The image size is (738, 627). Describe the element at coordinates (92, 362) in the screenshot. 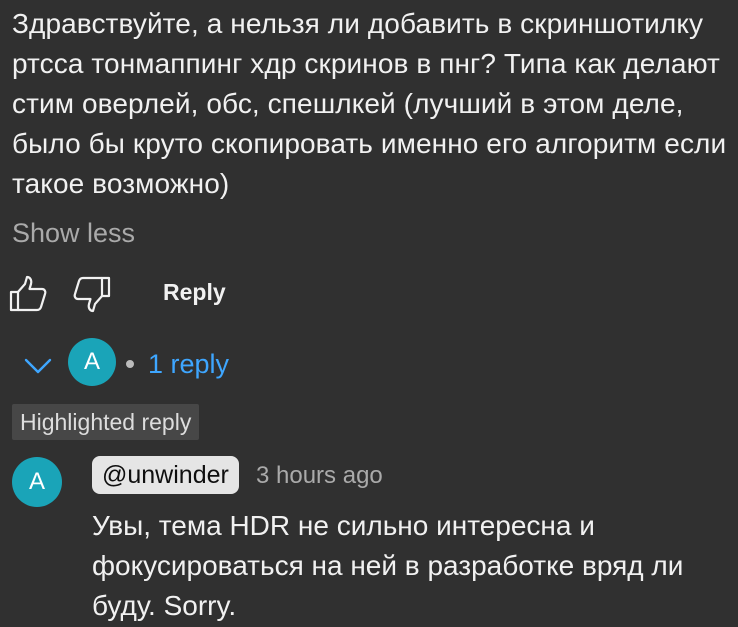

I see `replier-avatar: A` at that location.